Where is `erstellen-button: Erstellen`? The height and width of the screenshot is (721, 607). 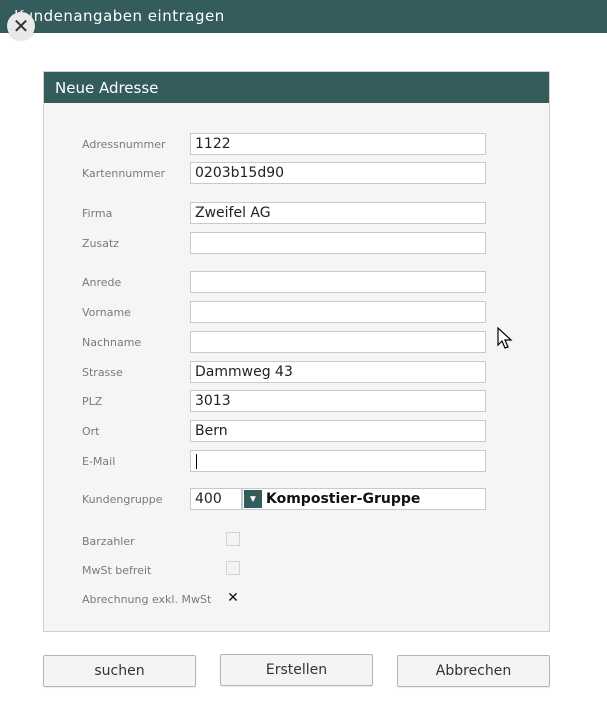
erstellen-button: Erstellen is located at coordinates (296, 670).